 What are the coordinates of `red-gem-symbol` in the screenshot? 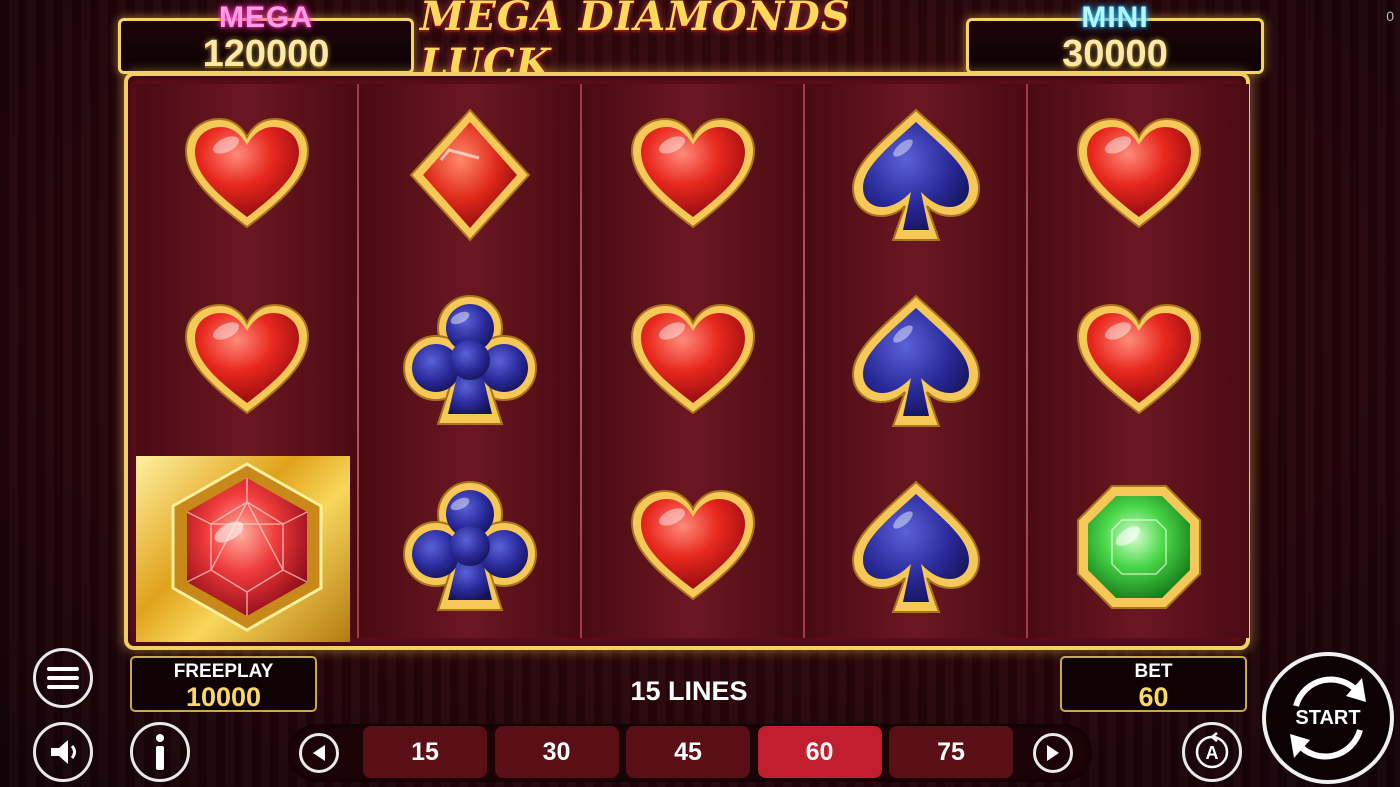 It's located at (246, 549).